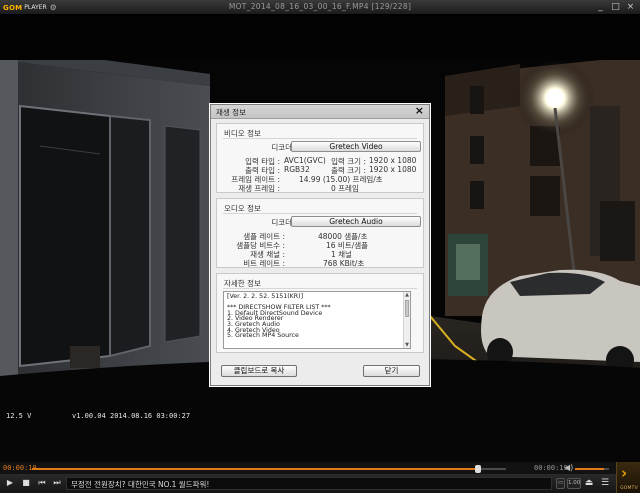 The height and width of the screenshot is (493, 640). Describe the element at coordinates (574, 483) in the screenshot. I see `speed-button: 1.00` at that location.